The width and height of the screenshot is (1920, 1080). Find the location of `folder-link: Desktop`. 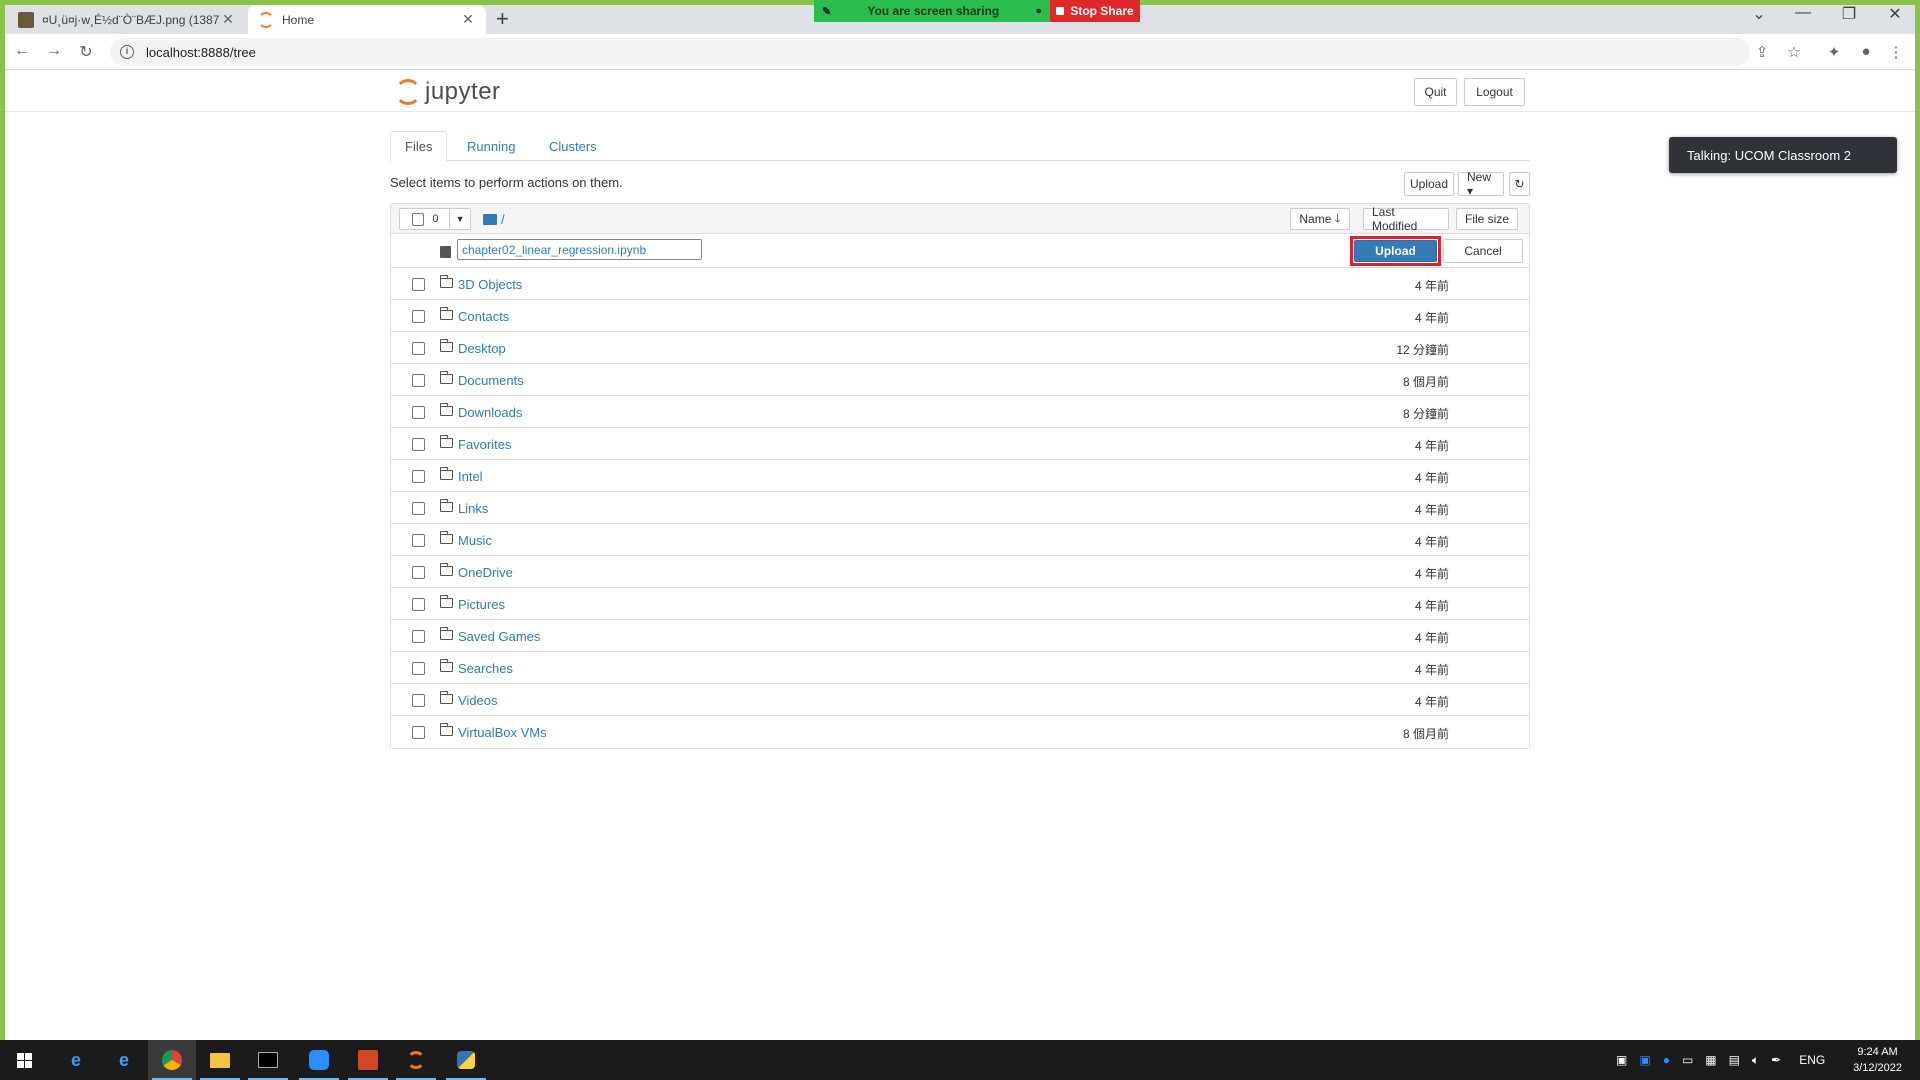

folder-link: Desktop is located at coordinates (482, 348).